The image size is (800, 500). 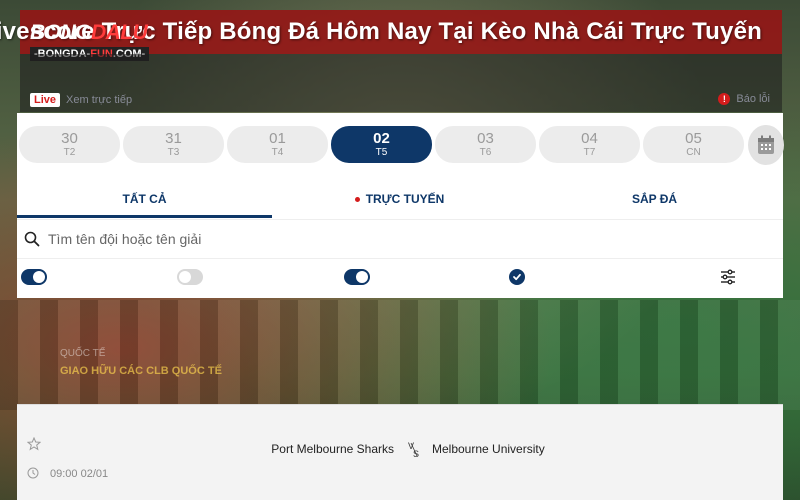 I want to click on date-item: 01 T4, so click(x=277, y=144).